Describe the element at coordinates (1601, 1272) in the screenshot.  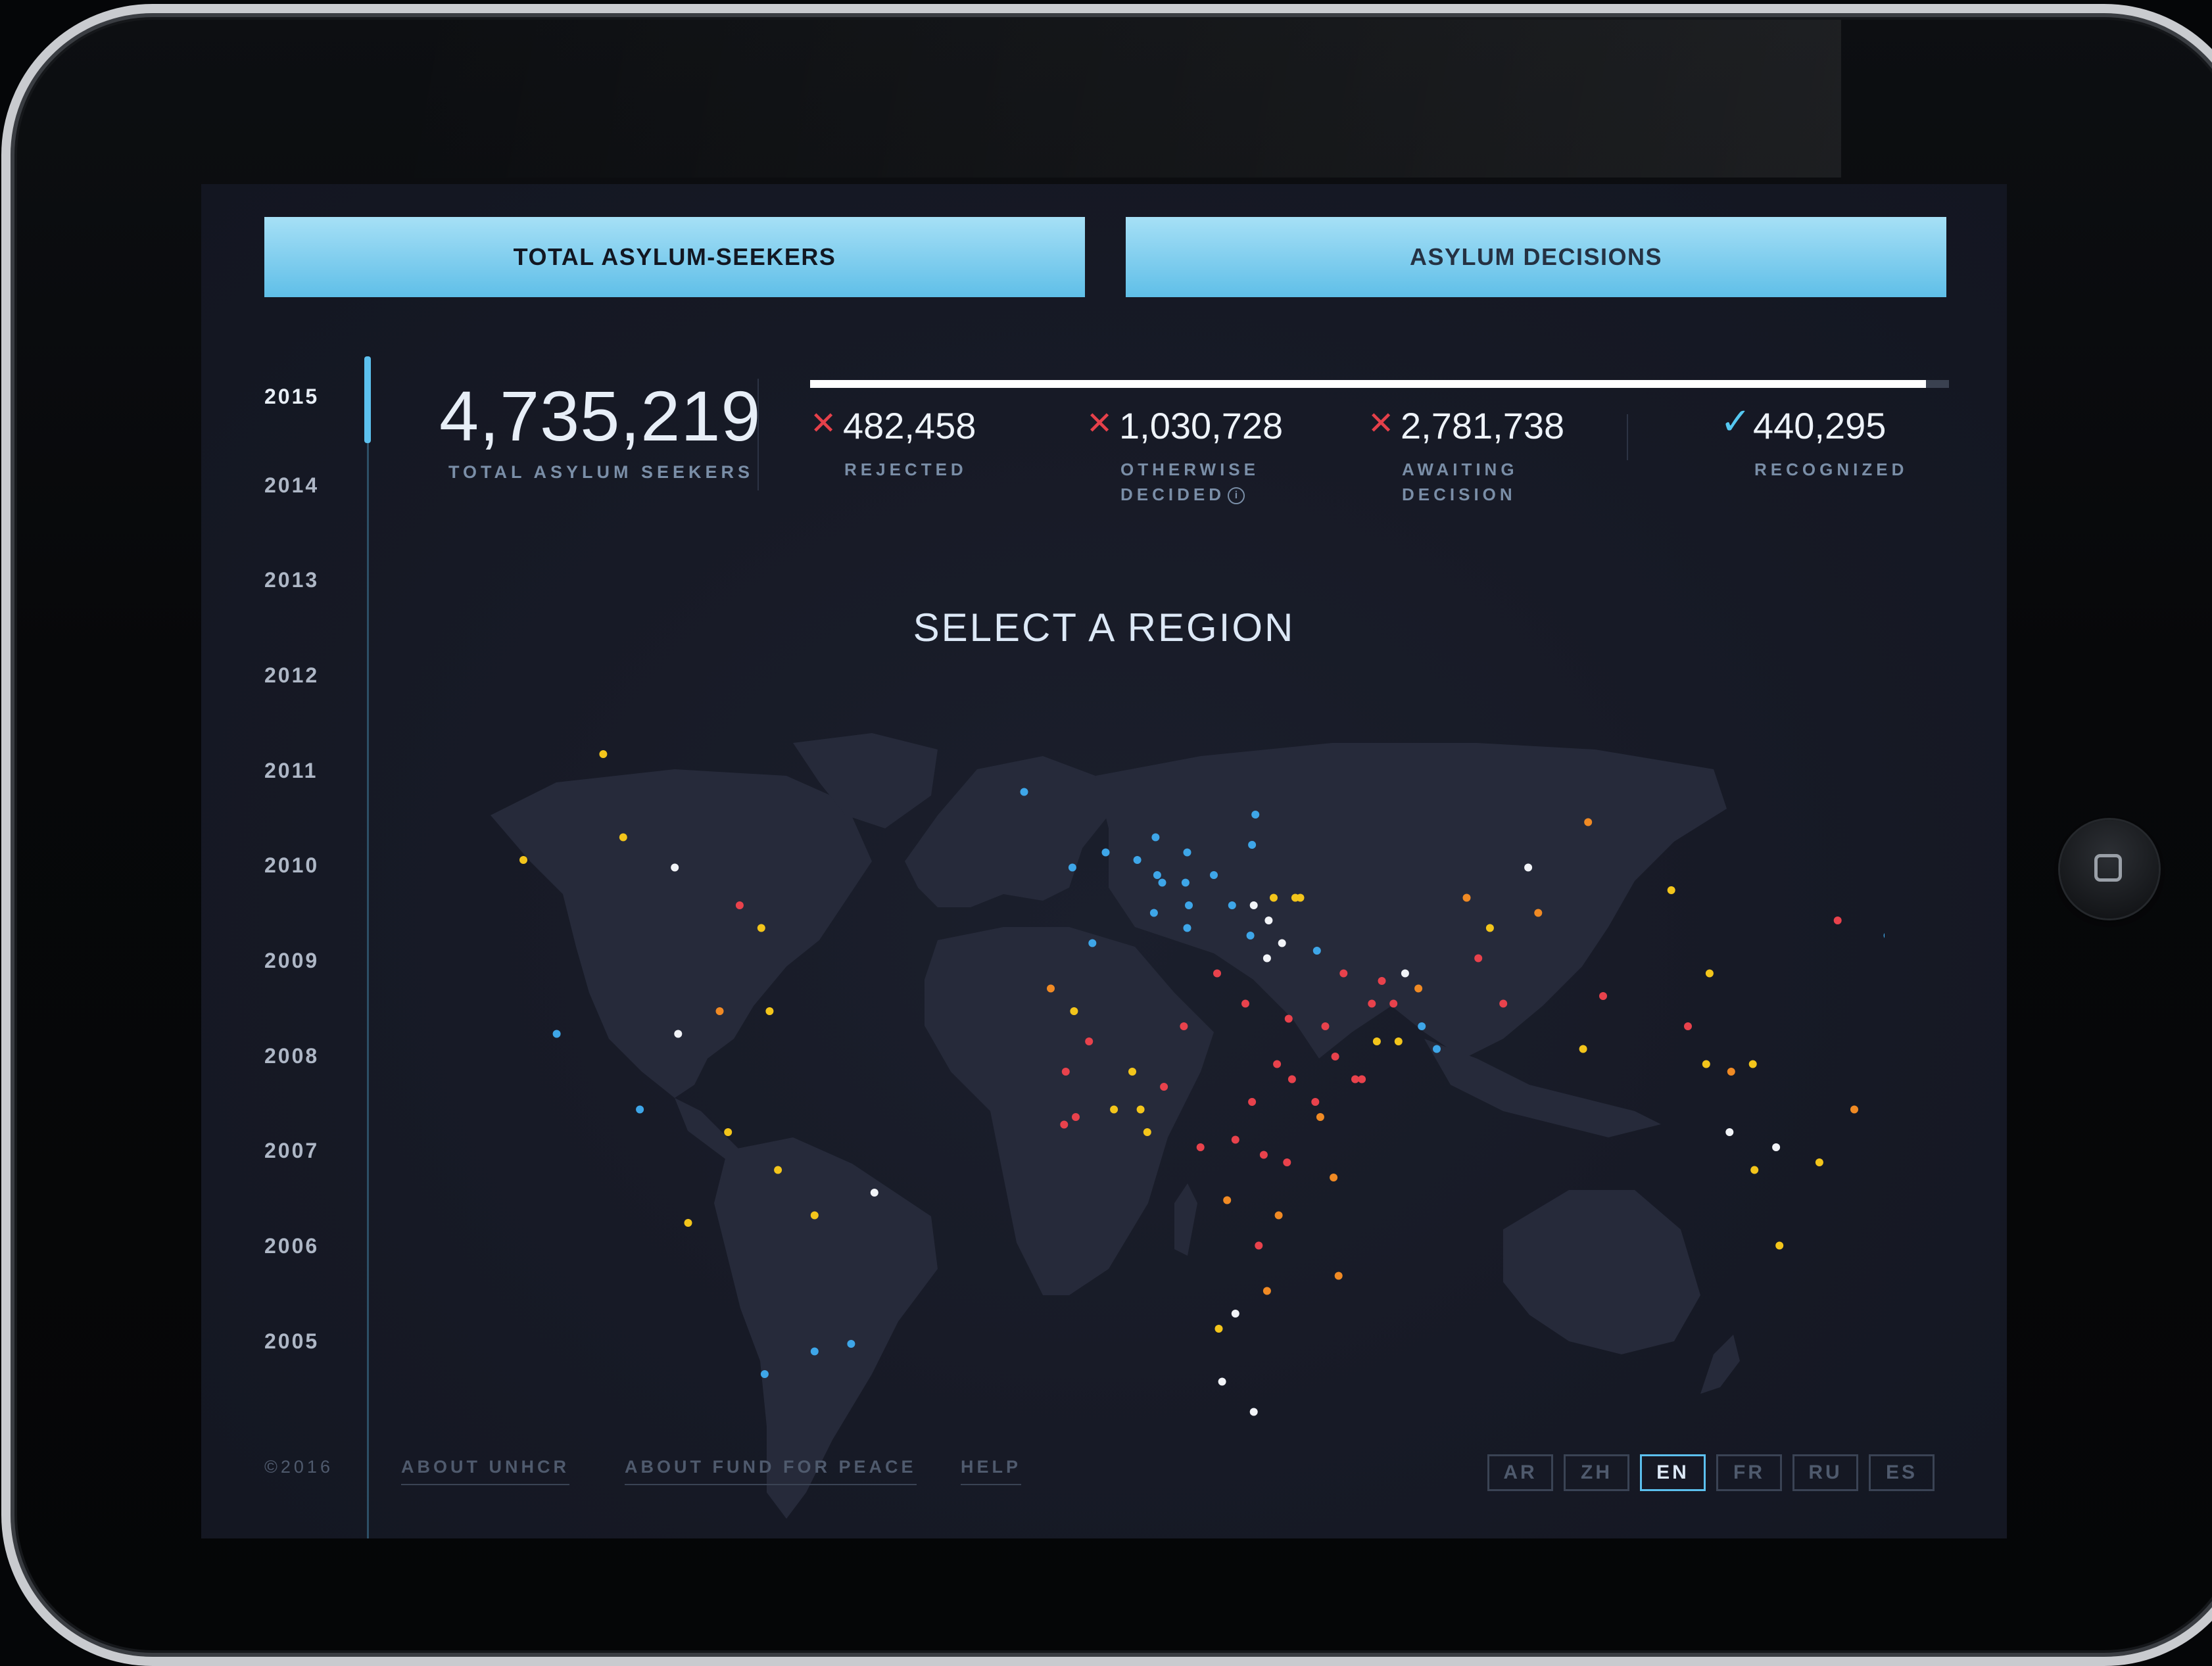
I see `australia-landmass` at that location.